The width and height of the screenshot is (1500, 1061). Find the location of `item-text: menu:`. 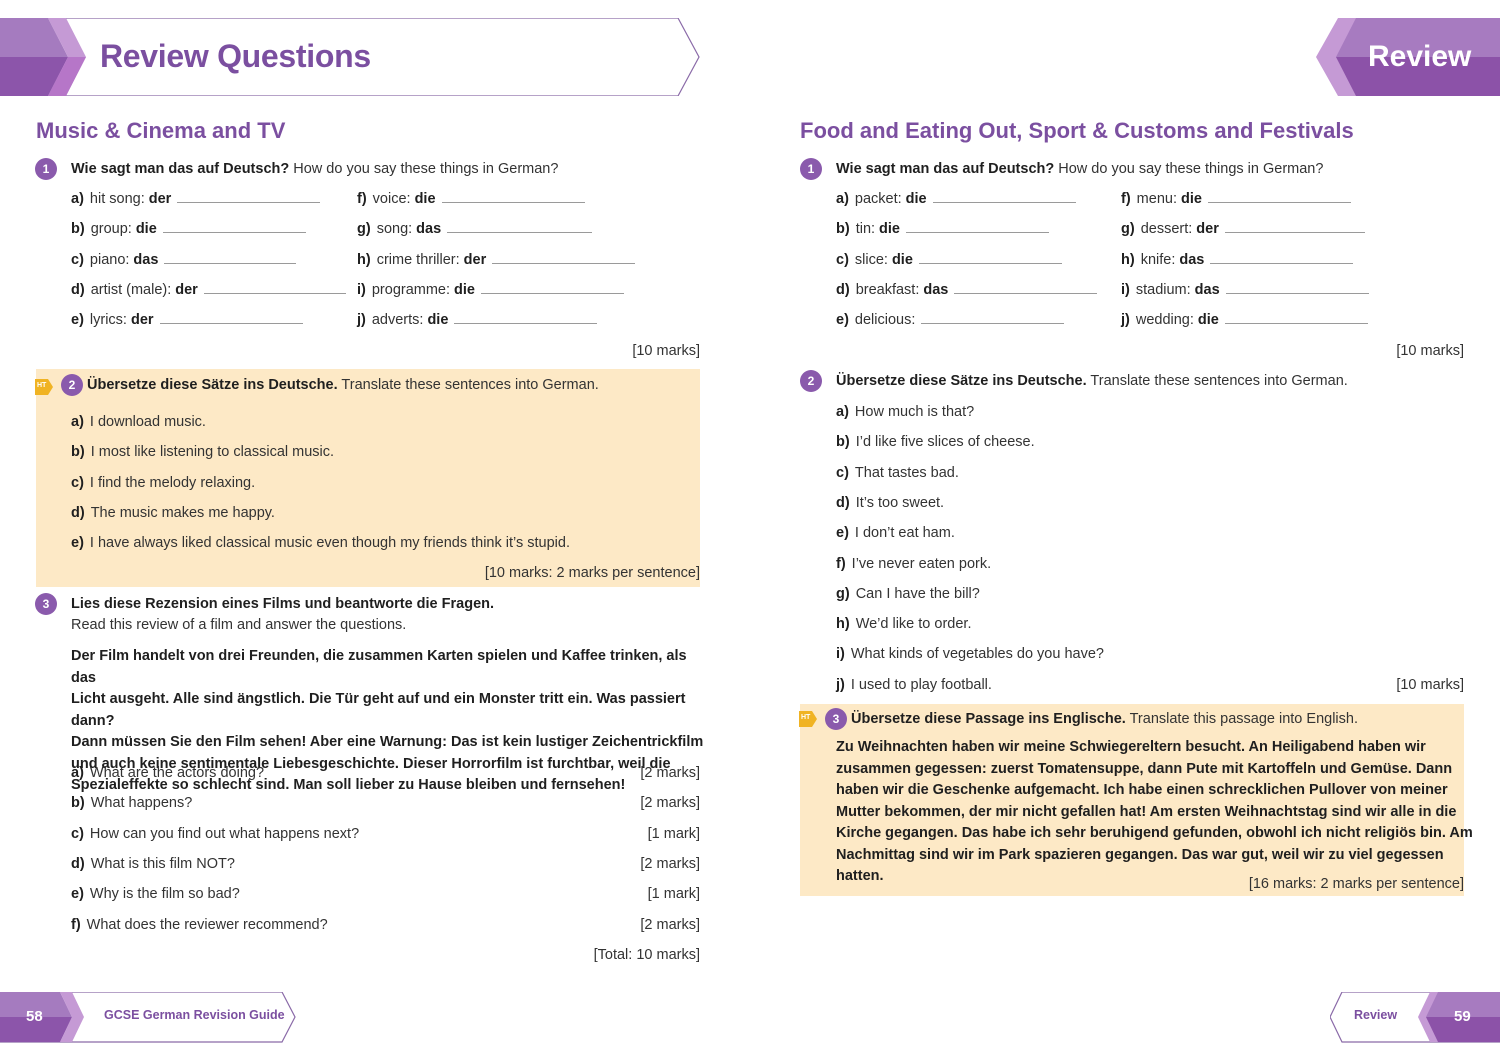

item-text: menu: is located at coordinates (1156, 199).